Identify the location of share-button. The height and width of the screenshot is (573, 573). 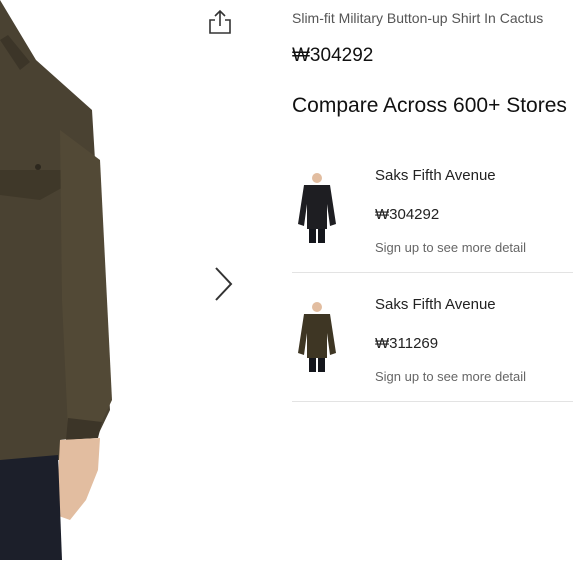
(220, 22).